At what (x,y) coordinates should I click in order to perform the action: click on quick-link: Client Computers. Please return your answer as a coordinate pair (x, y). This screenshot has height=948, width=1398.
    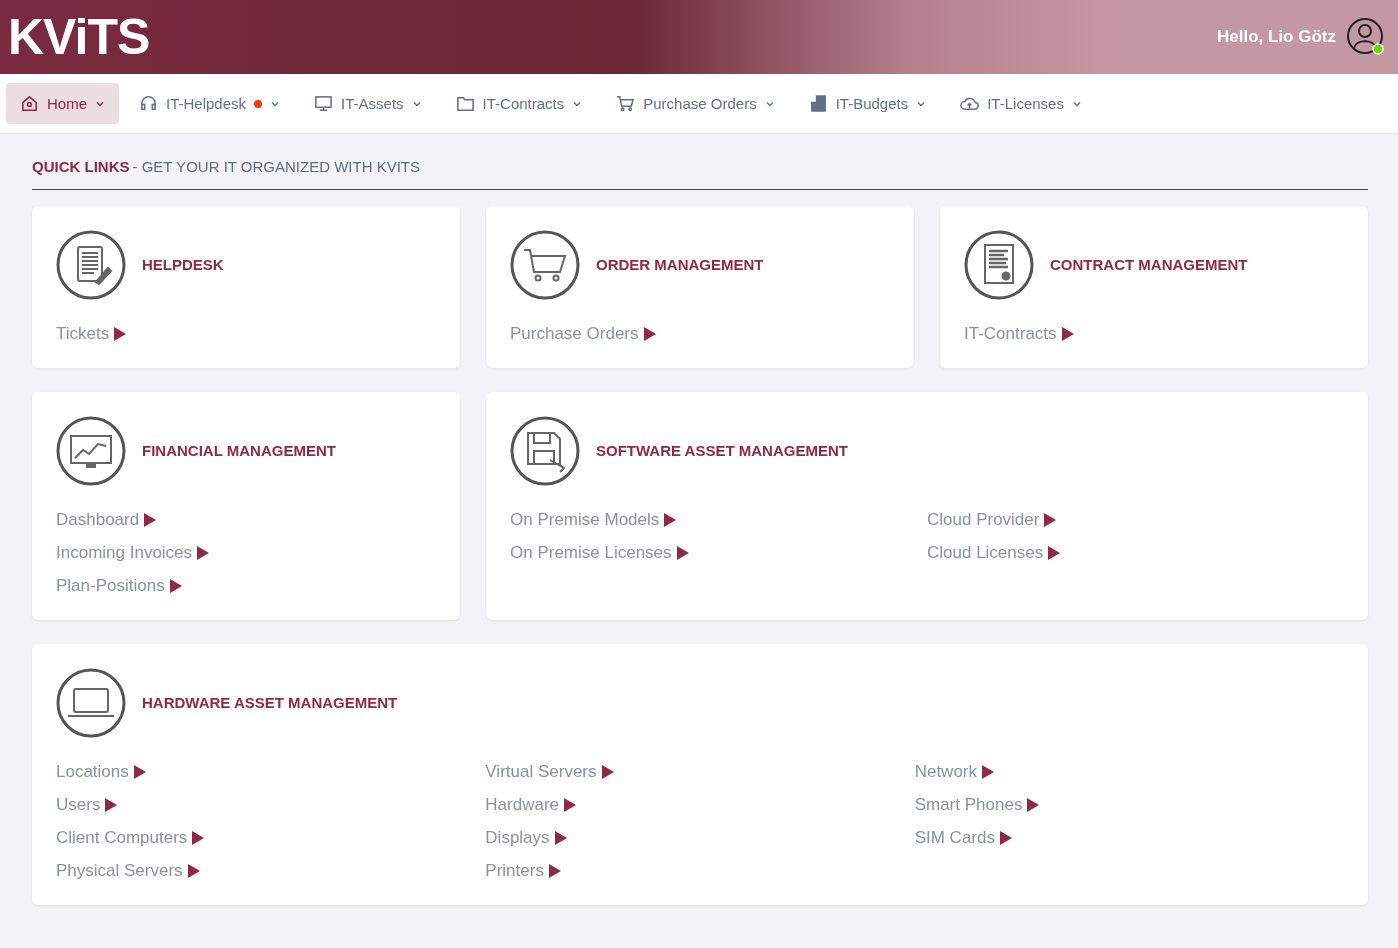
    Looking at the image, I should click on (130, 838).